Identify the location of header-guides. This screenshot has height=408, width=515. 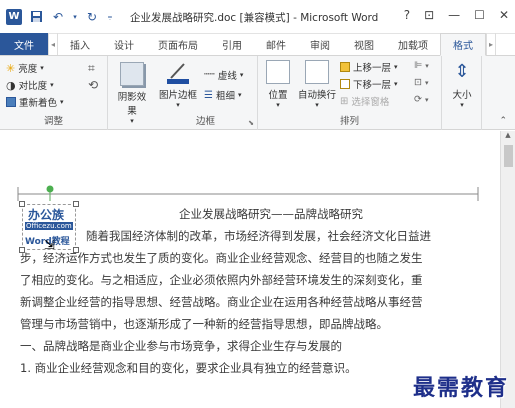
(248, 193).